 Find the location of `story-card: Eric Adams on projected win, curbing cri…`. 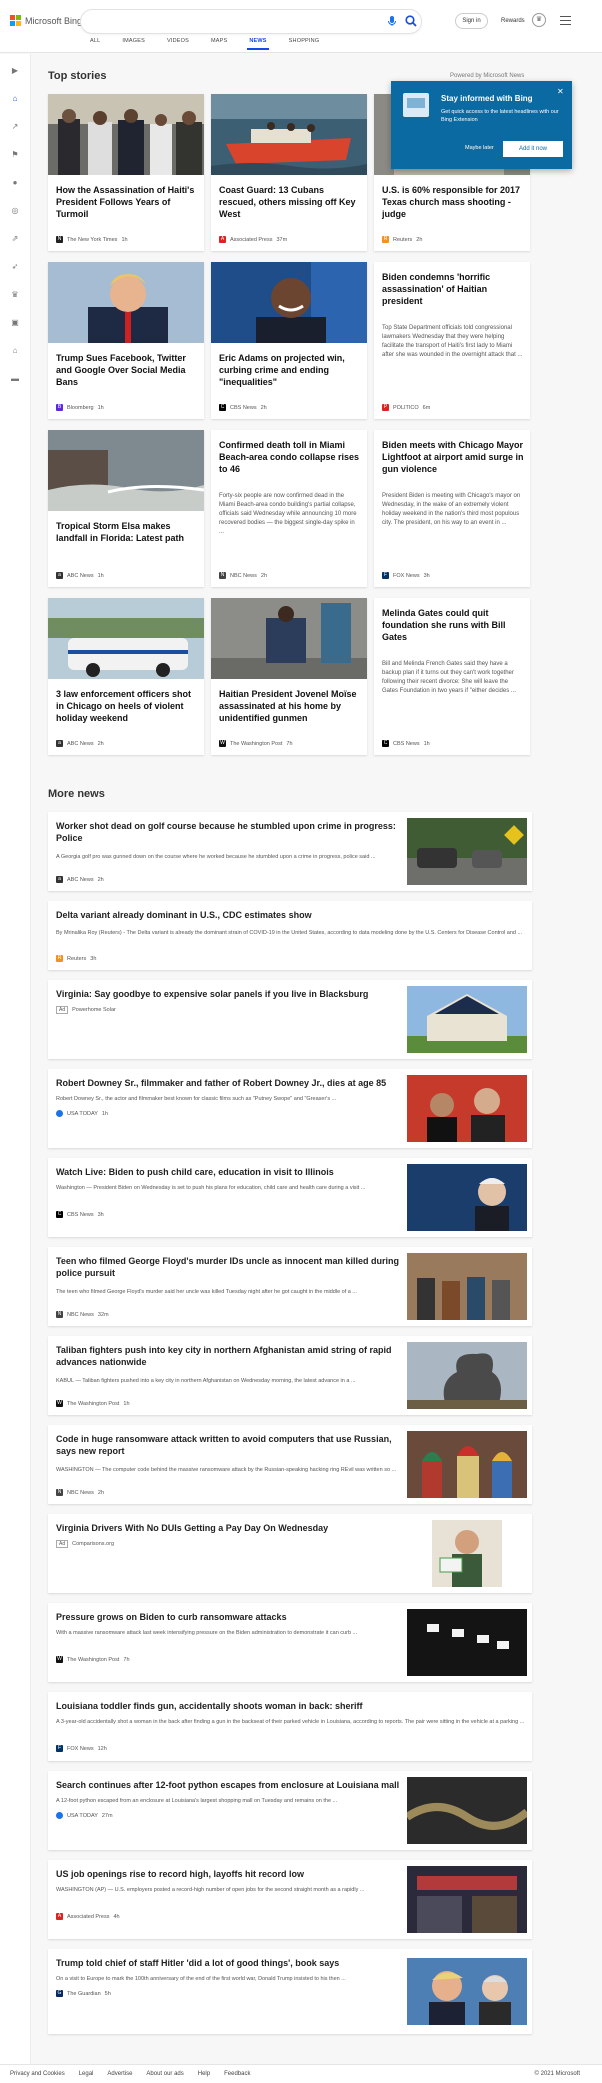

story-card: Eric Adams on projected win, curbing cri… is located at coordinates (289, 340).